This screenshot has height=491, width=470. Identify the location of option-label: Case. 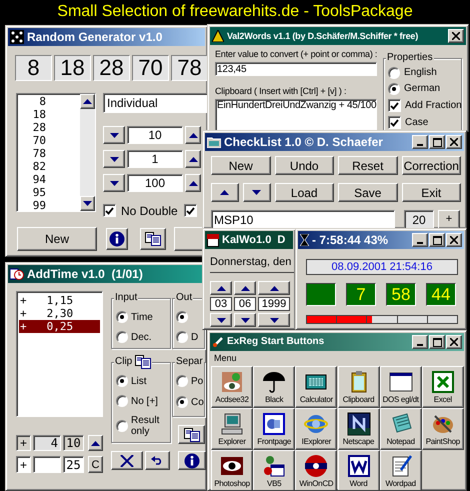
(416, 123).